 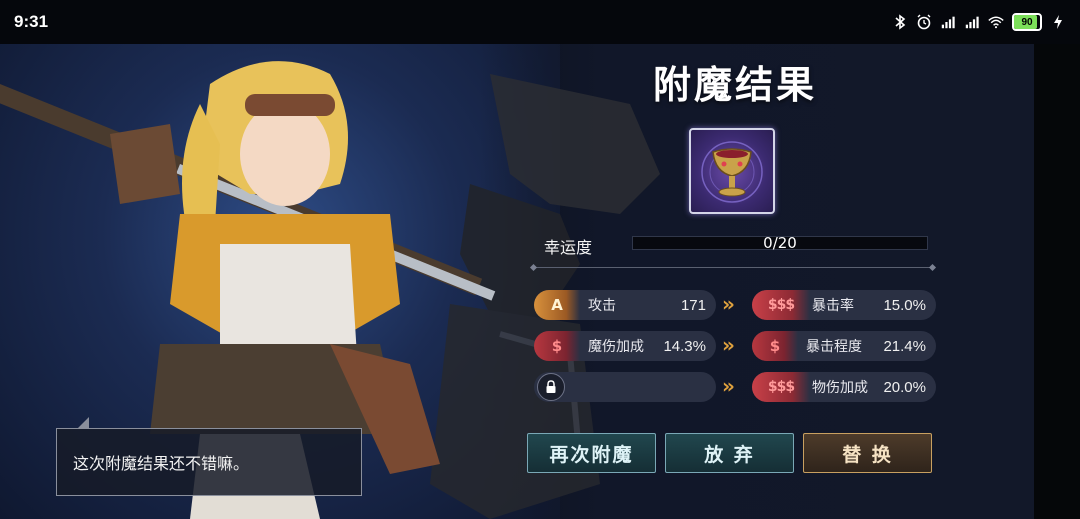 I want to click on dialog-text: 这次附魔结果还不错嘛。, so click(x=161, y=463).